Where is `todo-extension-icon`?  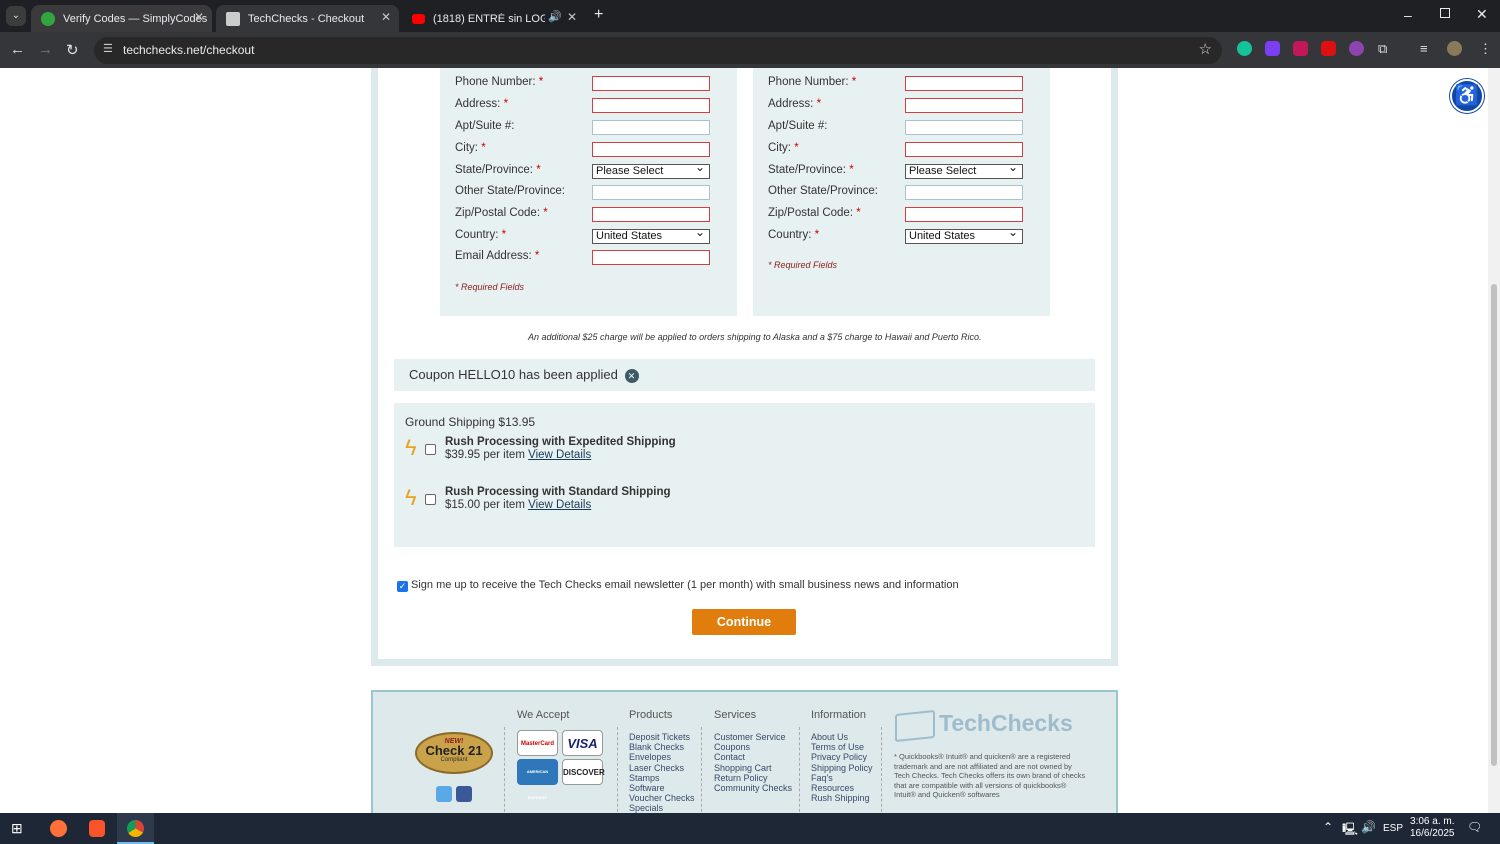 todo-extension-icon is located at coordinates (1328, 48).